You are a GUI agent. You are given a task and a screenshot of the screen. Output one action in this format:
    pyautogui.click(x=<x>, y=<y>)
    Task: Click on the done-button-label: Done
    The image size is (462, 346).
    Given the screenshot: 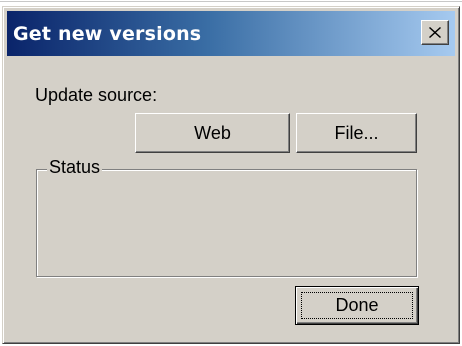 What is the action you would take?
    pyautogui.click(x=357, y=305)
    